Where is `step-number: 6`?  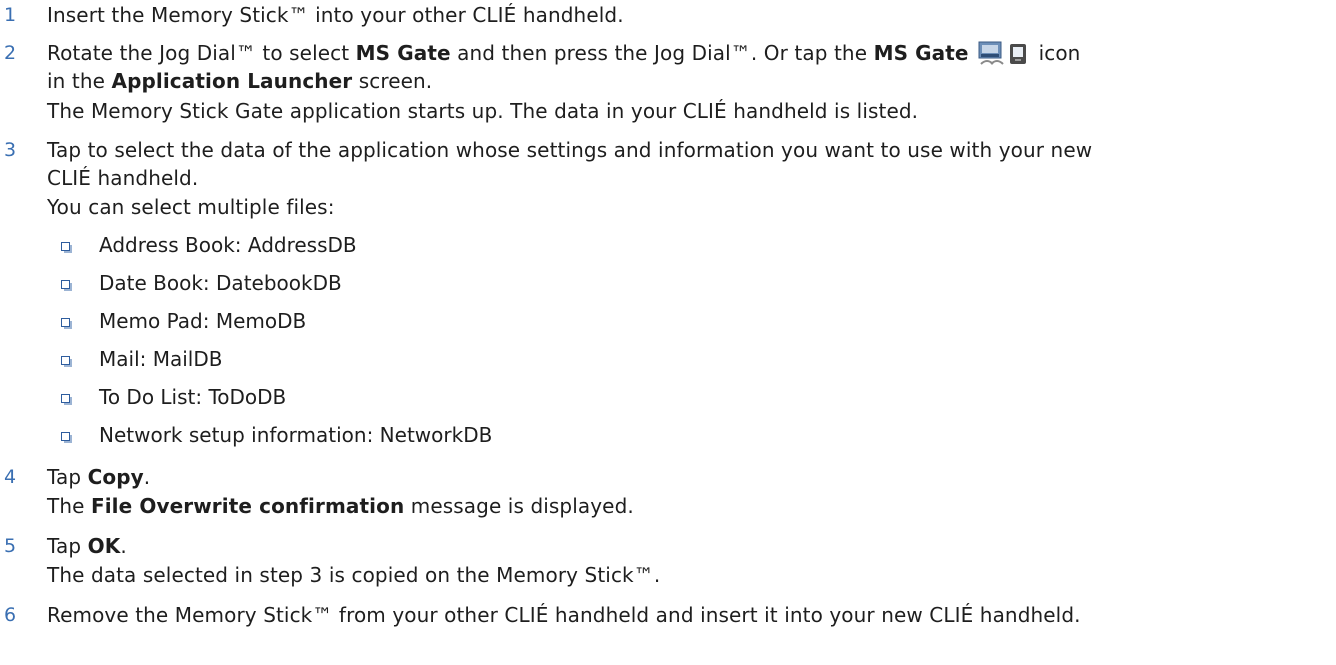
step-number: 6 is located at coordinates (10, 615).